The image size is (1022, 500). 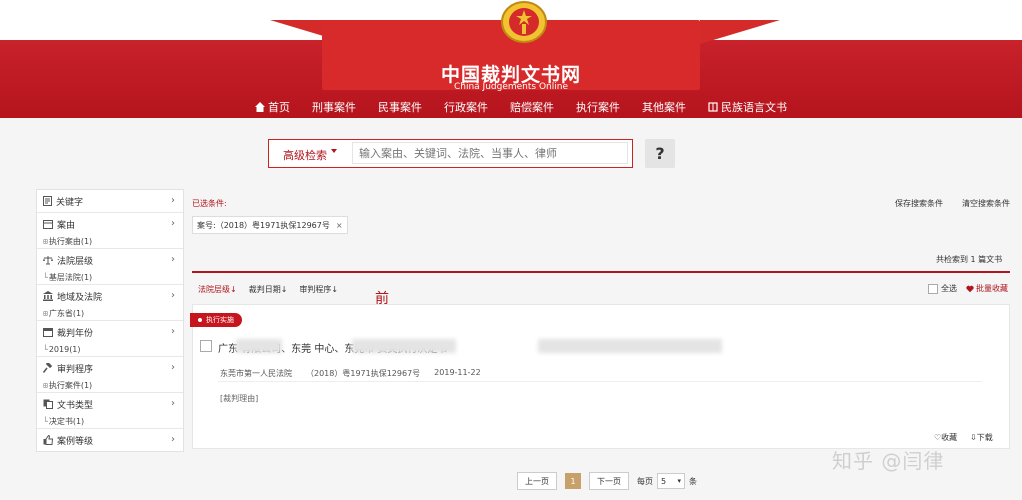 What do you see at coordinates (260, 107) in the screenshot?
I see `home-icon` at bounding box center [260, 107].